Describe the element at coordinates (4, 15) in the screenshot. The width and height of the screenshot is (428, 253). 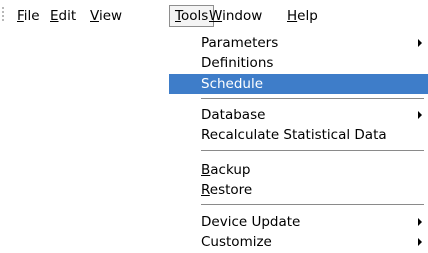
I see `toolbar-grip-icon` at that location.